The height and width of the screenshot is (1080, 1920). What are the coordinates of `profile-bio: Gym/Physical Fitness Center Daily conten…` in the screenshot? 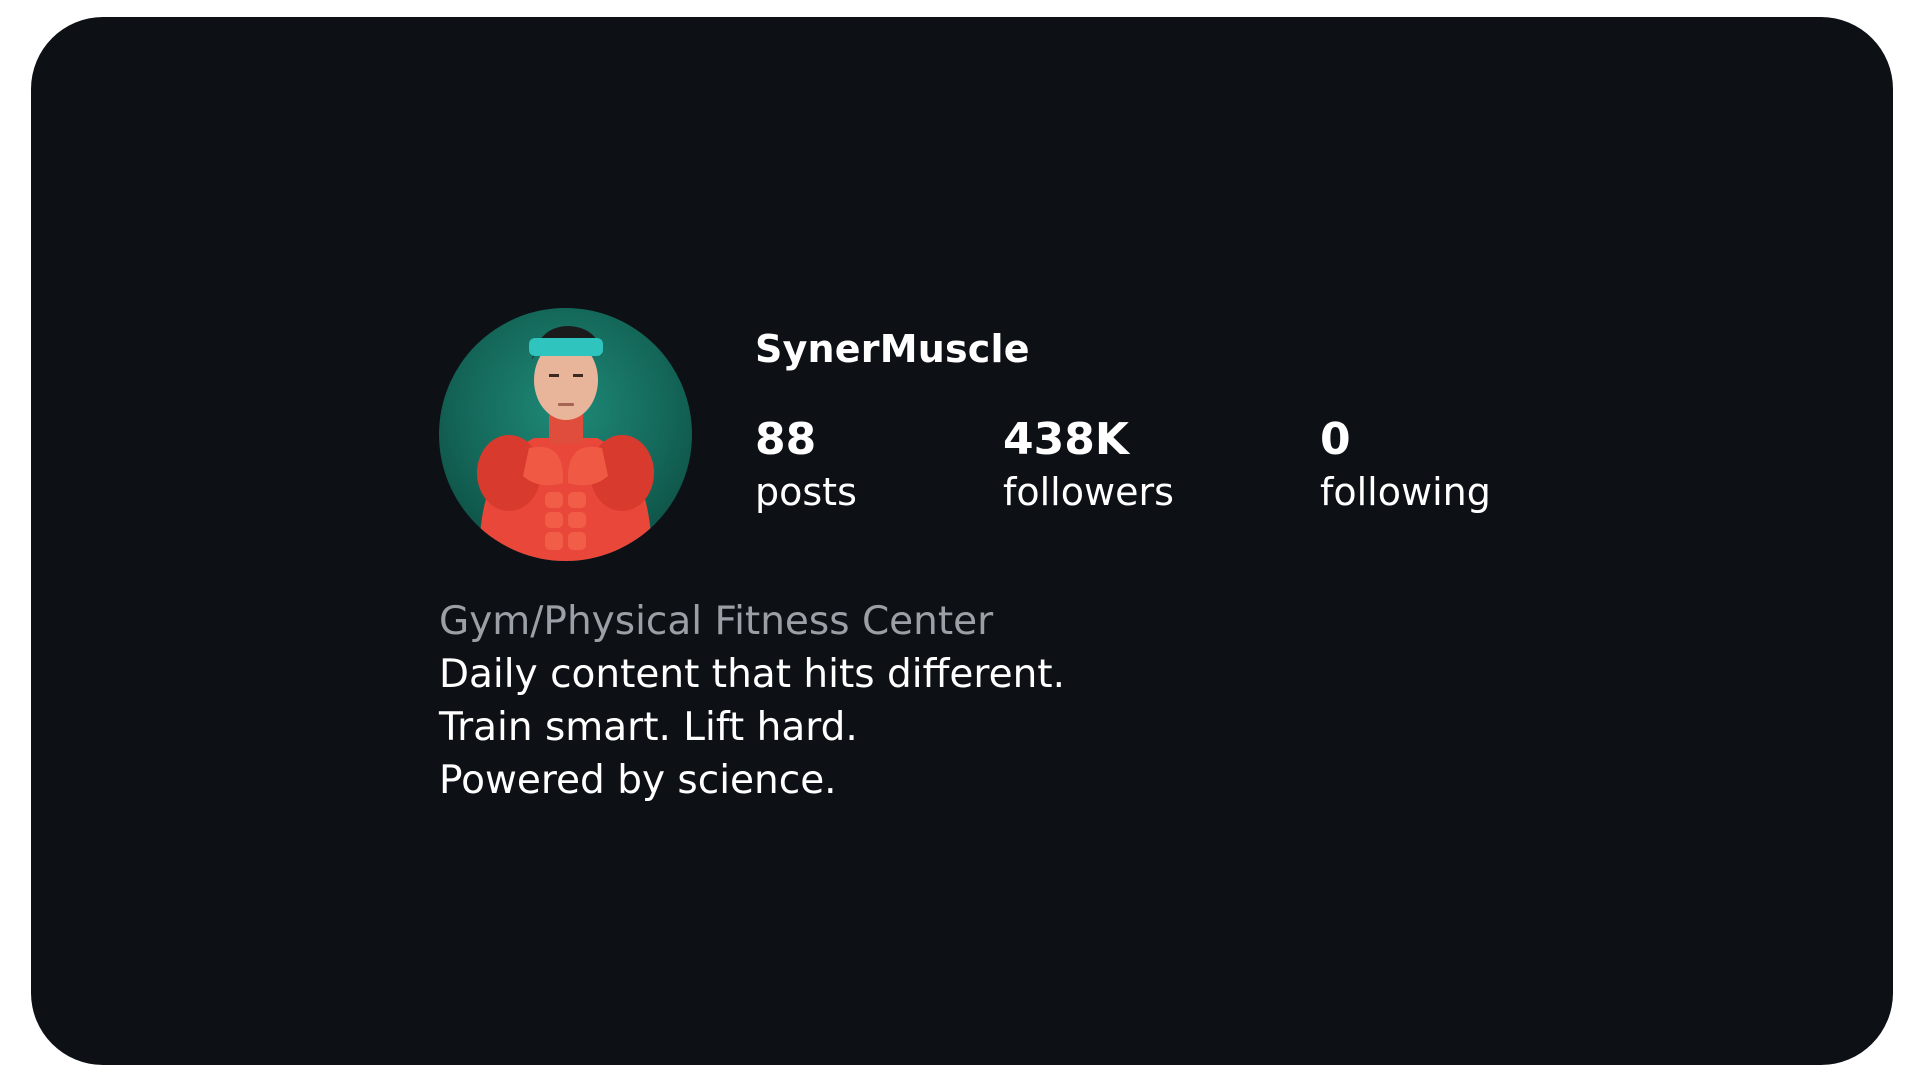 It's located at (752, 701).